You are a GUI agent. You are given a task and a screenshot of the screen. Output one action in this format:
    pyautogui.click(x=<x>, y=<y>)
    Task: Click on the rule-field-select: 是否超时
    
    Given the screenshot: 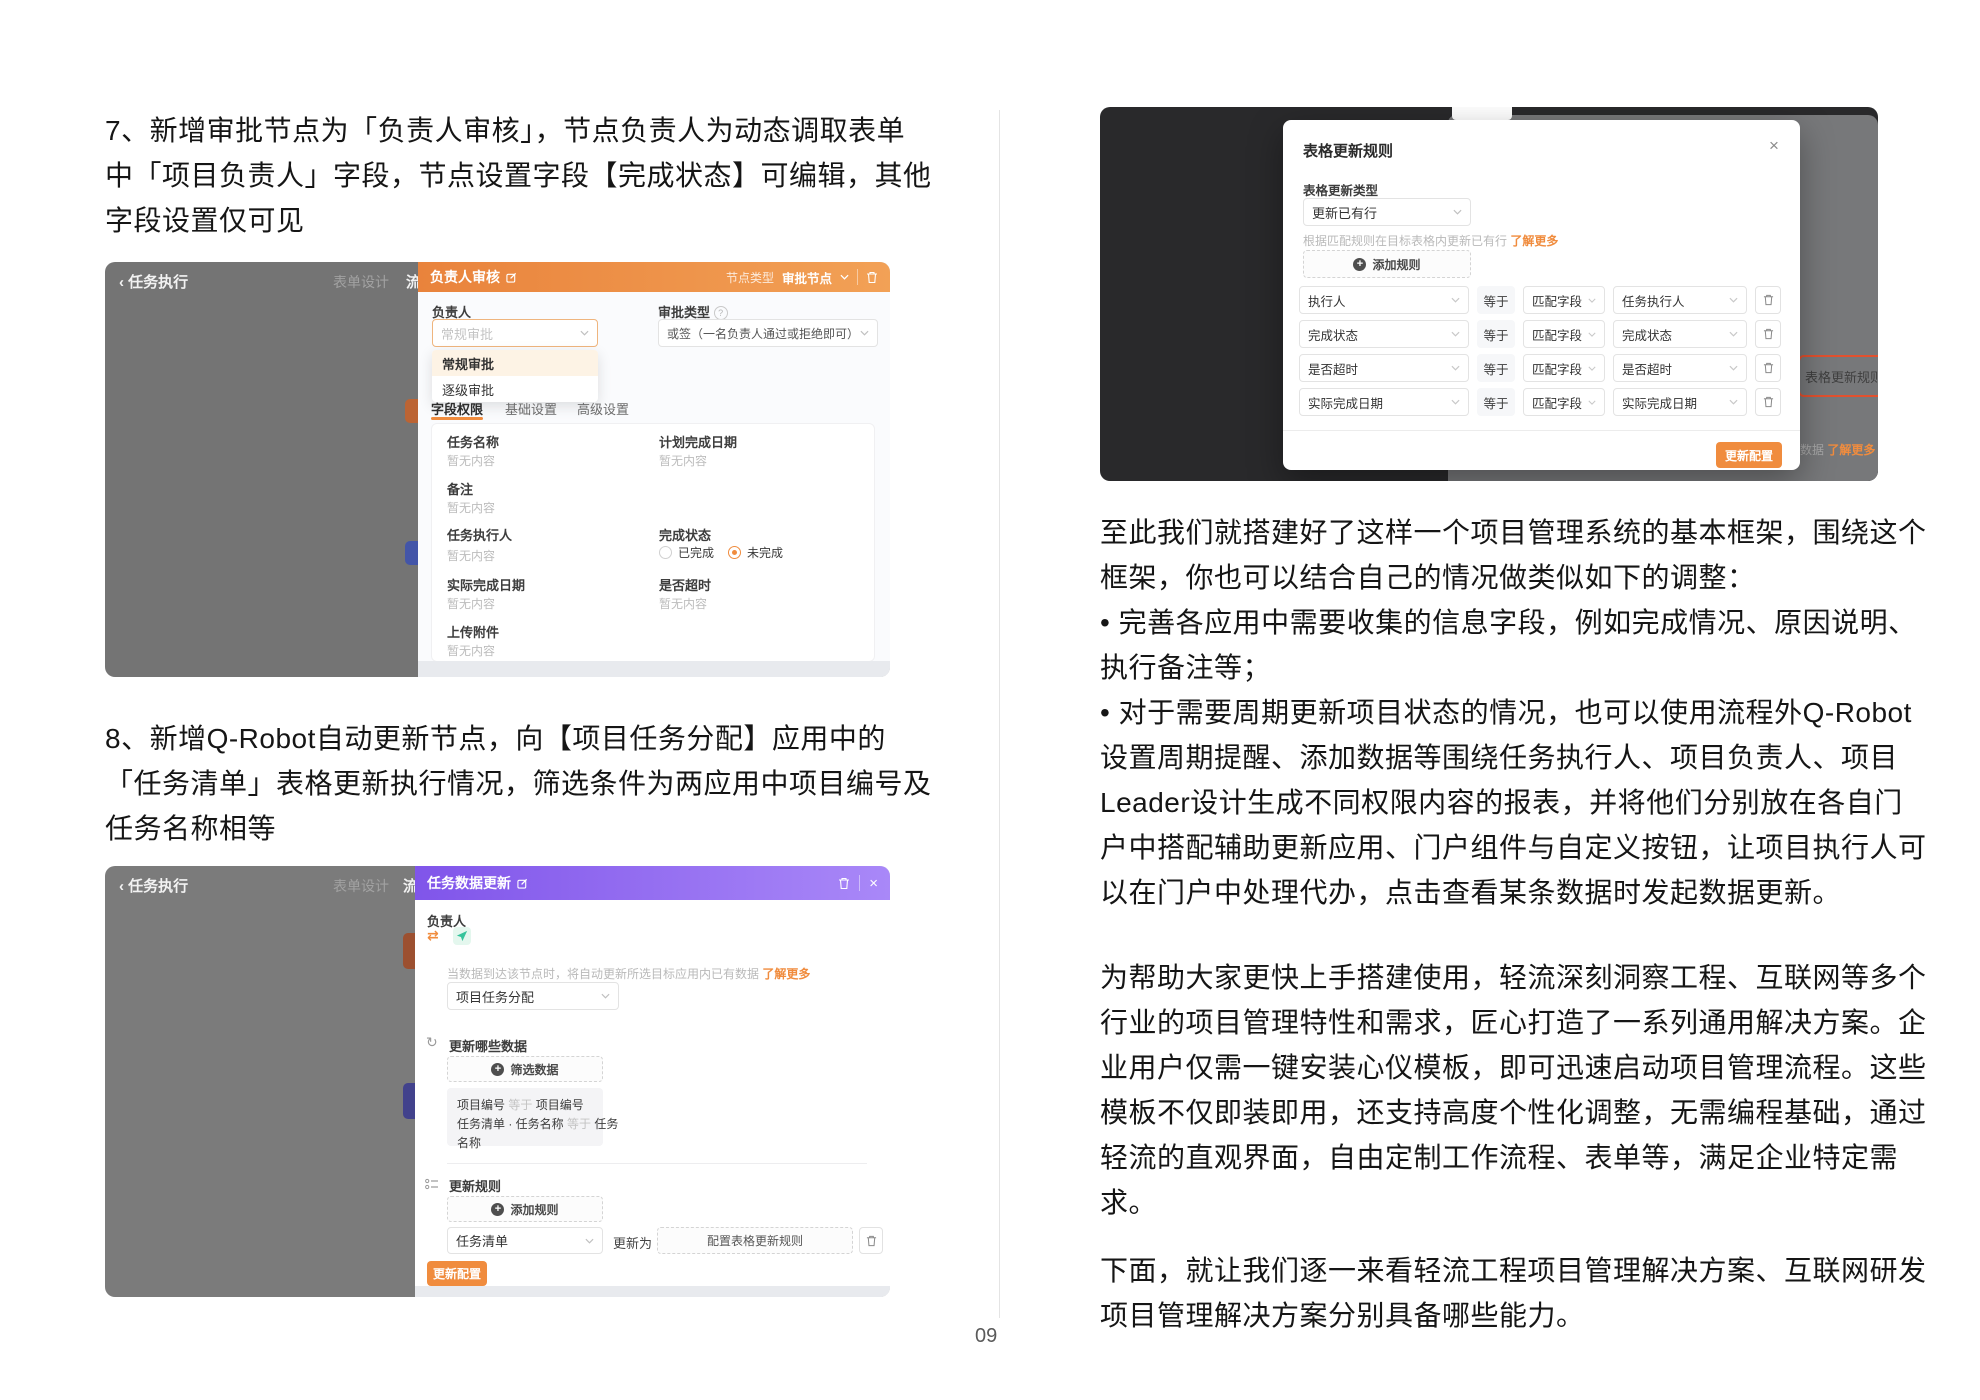 What is the action you would take?
    pyautogui.click(x=1384, y=368)
    